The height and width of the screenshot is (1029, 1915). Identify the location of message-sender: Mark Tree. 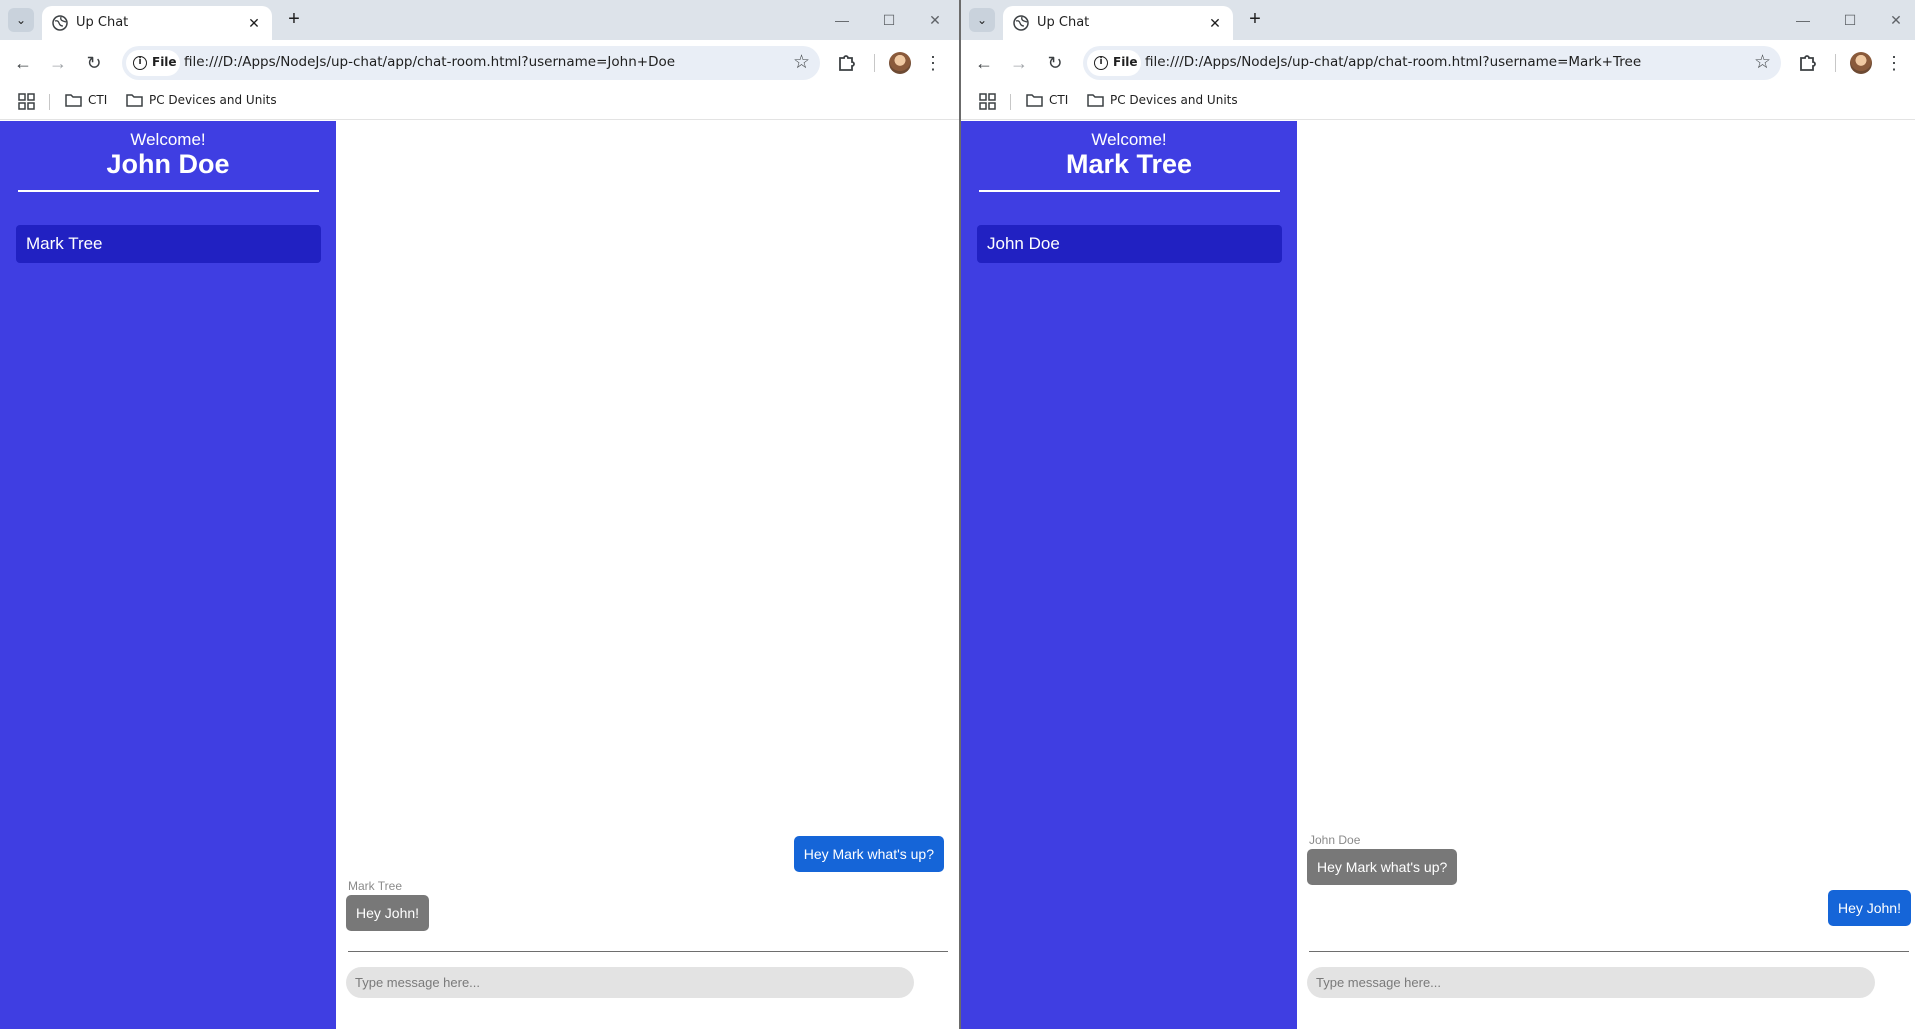
(375, 886).